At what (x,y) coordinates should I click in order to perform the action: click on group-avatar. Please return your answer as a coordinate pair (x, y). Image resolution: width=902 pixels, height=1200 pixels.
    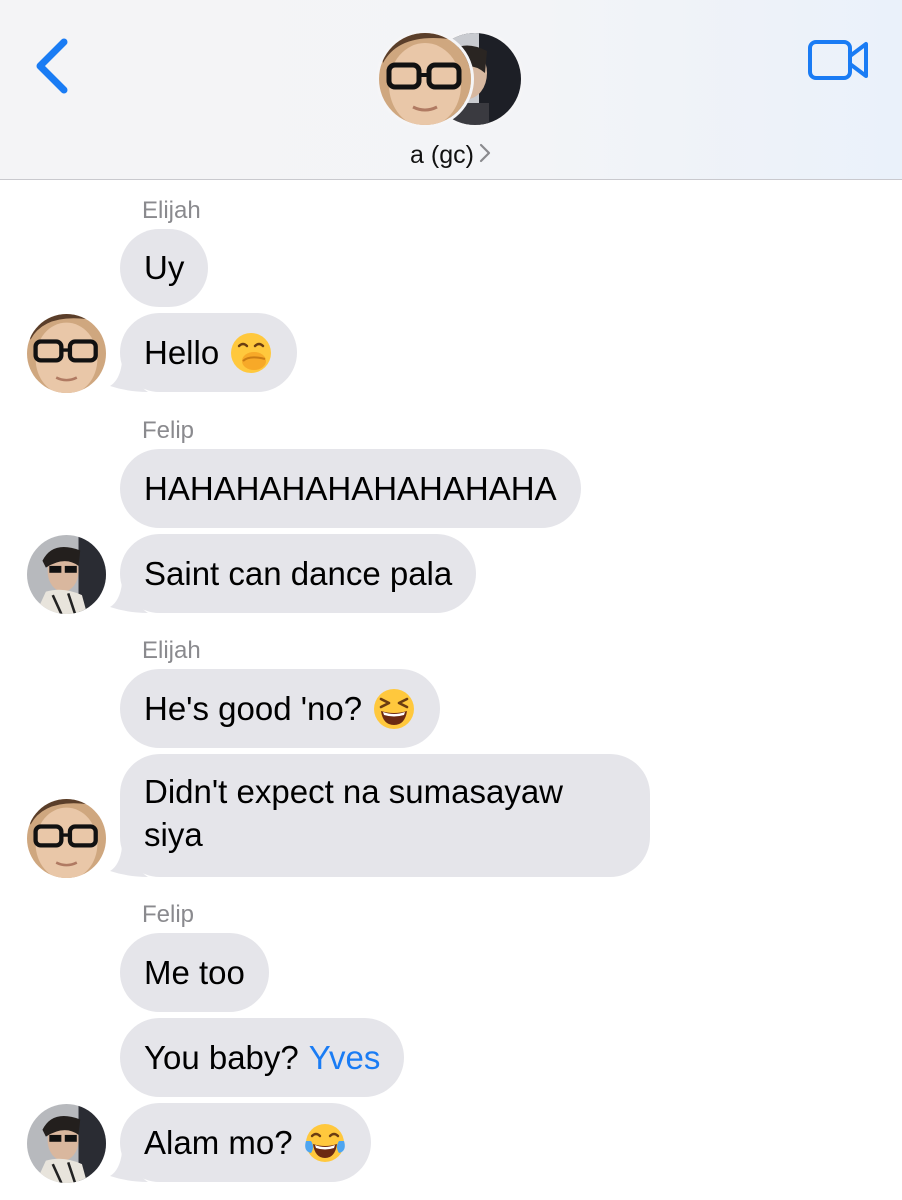
    Looking at the image, I should click on (451, 79).